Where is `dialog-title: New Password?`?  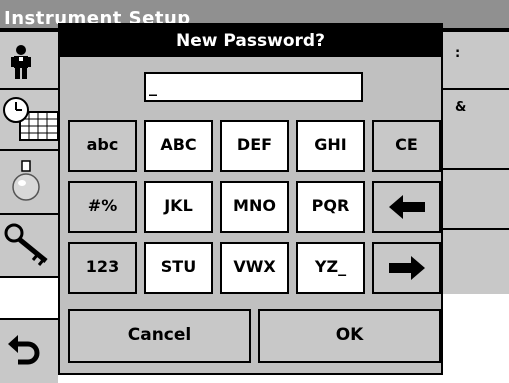
dialog-title: New Password? is located at coordinates (250, 41).